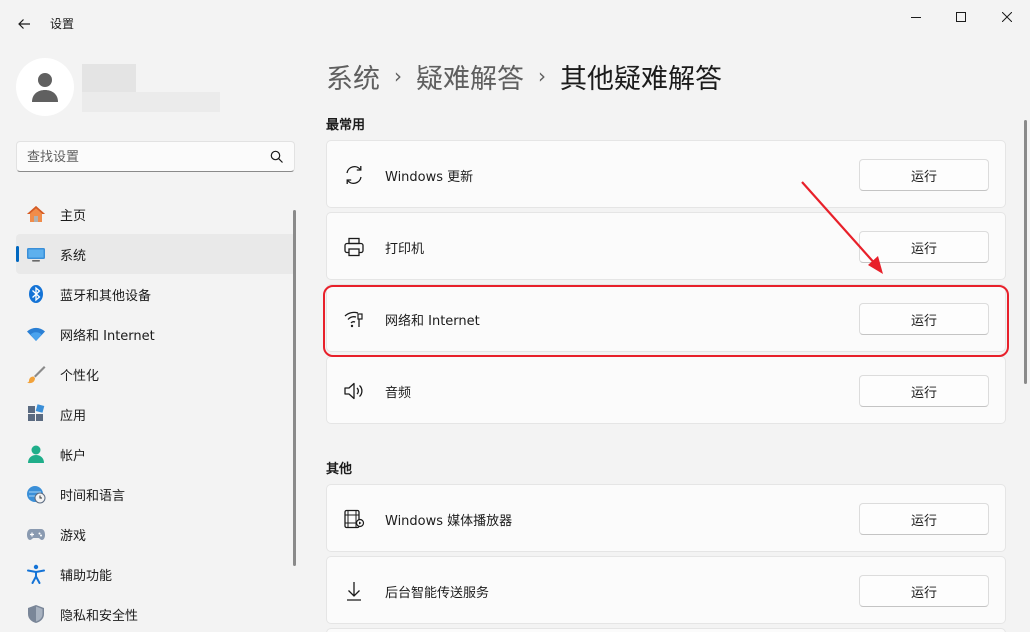 This screenshot has width=1030, height=632. I want to click on sidebar-item-label: 游戏, so click(73, 536).